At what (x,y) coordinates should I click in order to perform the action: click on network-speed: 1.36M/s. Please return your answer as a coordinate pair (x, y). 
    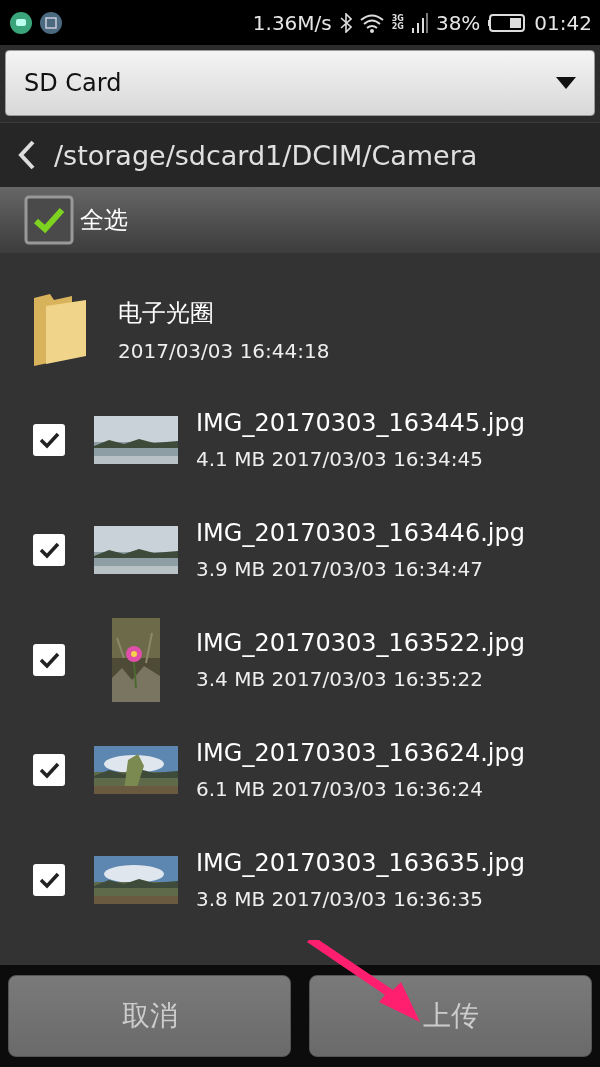
    Looking at the image, I should click on (292, 22).